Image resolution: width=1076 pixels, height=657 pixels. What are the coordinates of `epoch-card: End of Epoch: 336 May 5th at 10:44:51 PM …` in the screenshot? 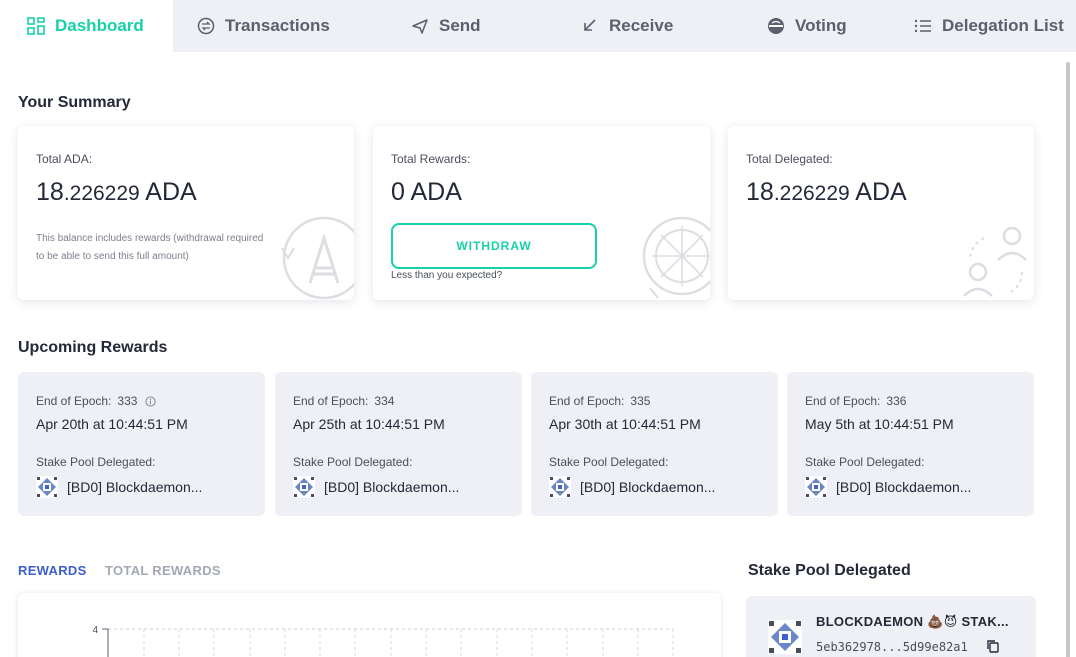 It's located at (910, 444).